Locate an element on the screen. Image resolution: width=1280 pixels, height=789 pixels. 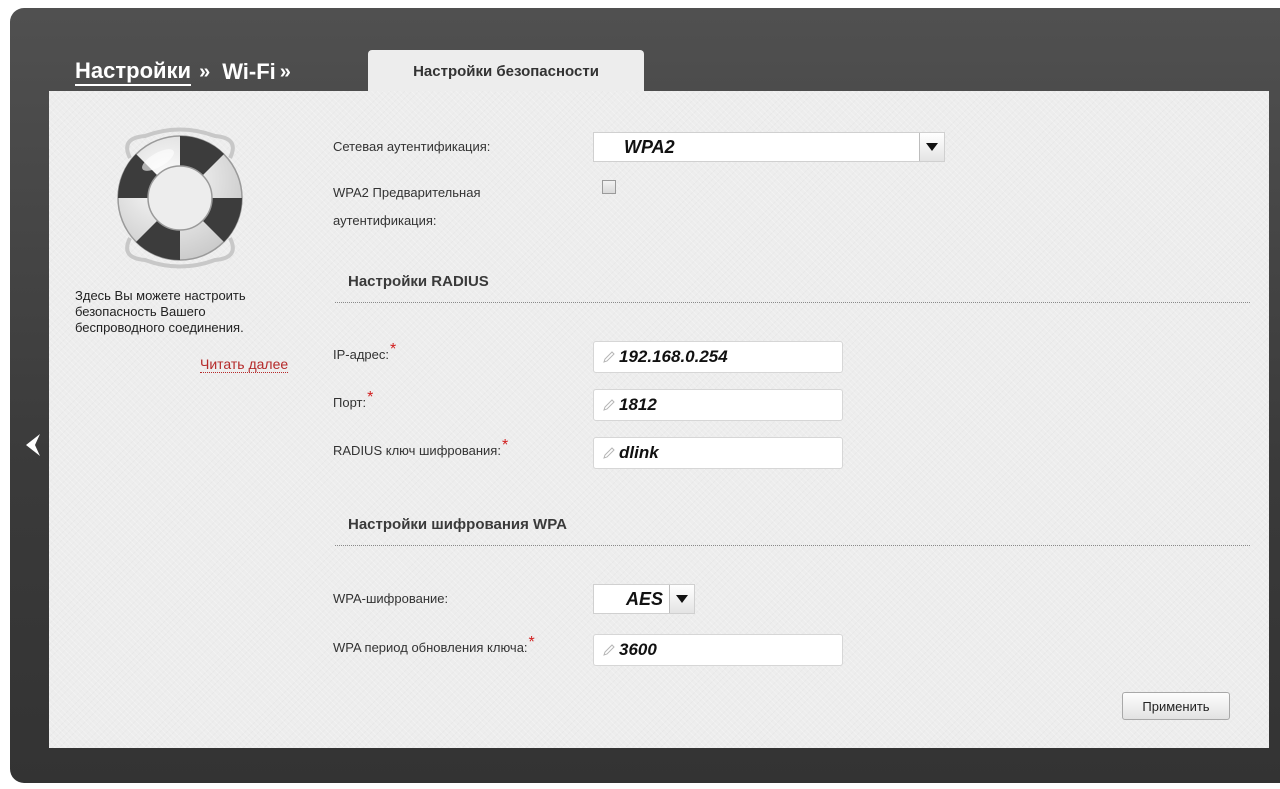
radius-key-input: dlink is located at coordinates (718, 453).